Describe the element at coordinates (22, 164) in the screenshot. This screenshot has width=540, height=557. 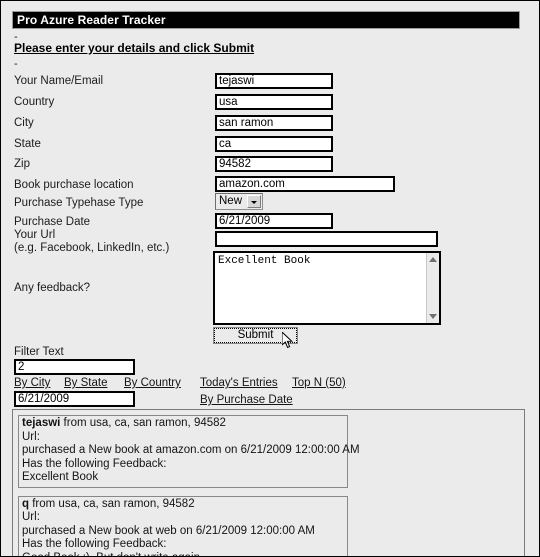
I see `label-zip: Zip` at that location.